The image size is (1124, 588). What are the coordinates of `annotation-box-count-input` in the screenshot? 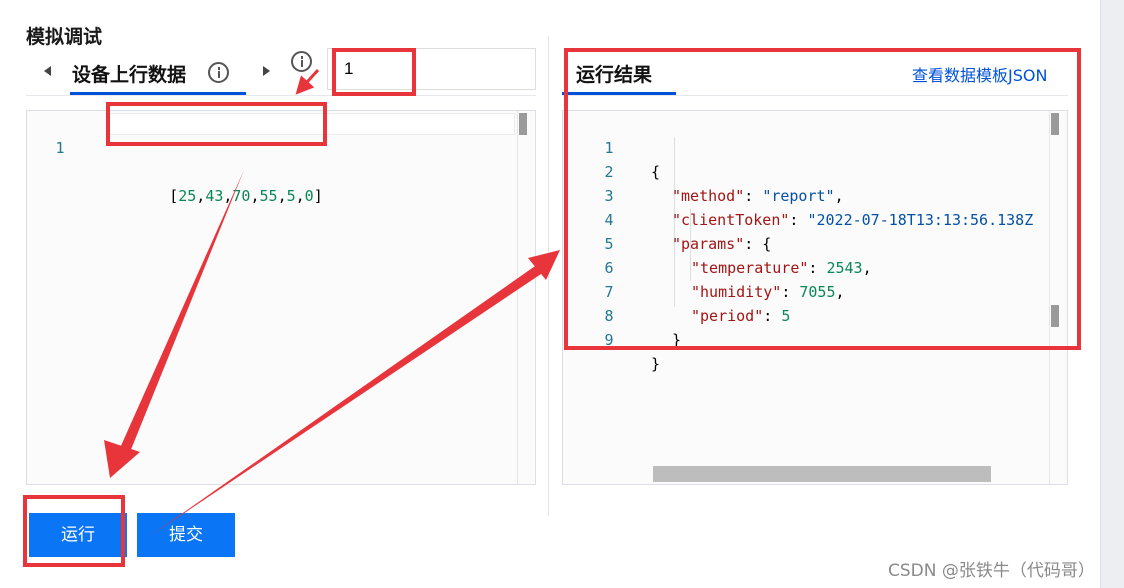 It's located at (374, 72).